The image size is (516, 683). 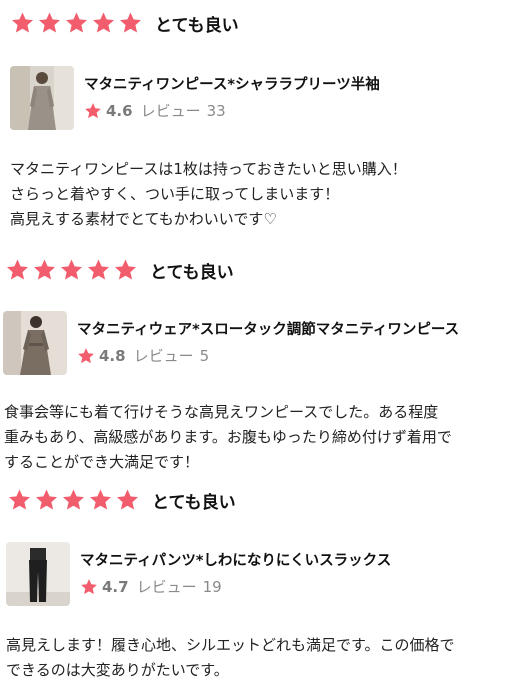 I want to click on average-rating: 4.7, so click(x=115, y=587).